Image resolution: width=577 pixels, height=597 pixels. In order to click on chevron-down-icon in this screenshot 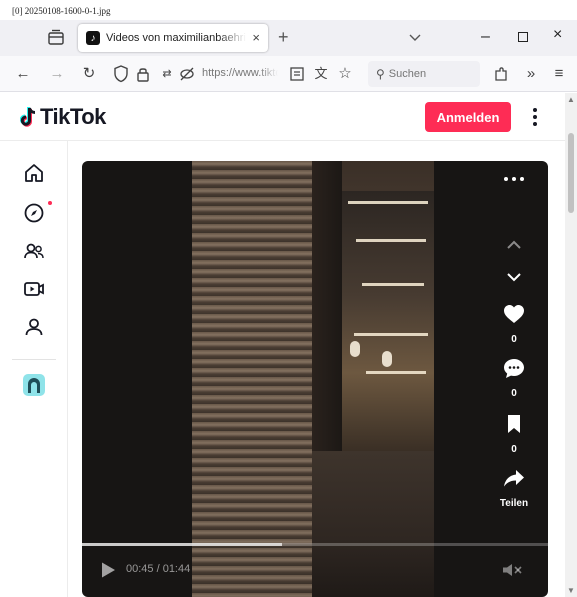, I will do `click(415, 37)`.